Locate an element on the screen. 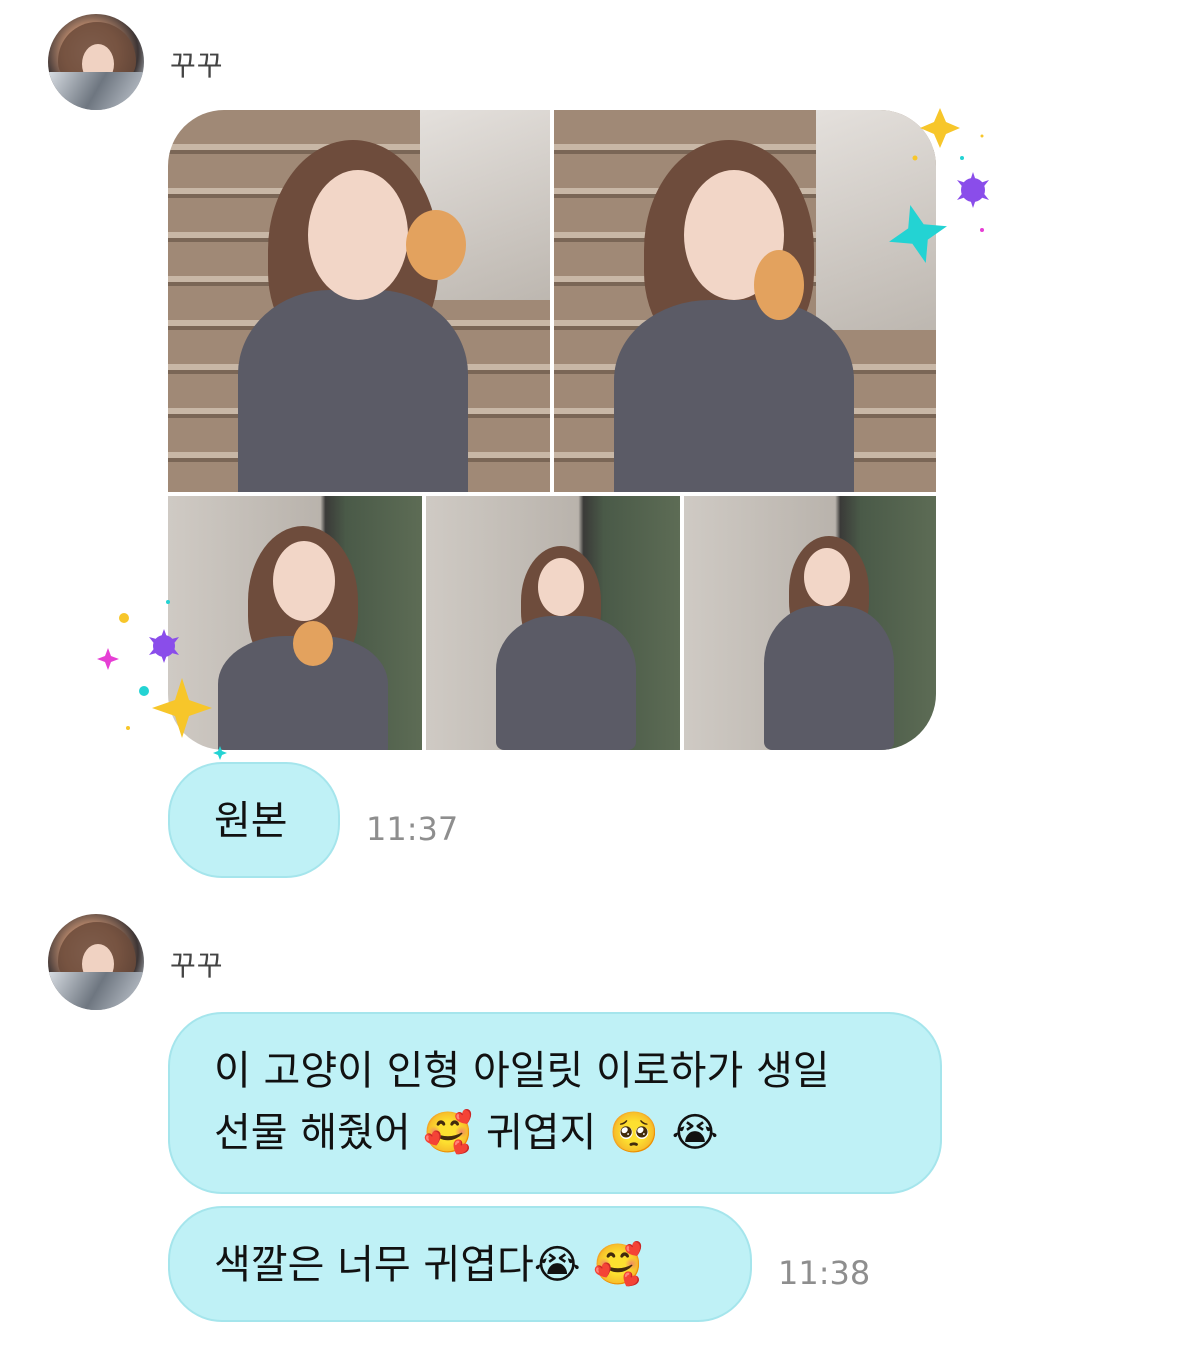  message-bubble-color: 색깔은 너무 귀엽다😭 🥰 is located at coordinates (460, 1264).